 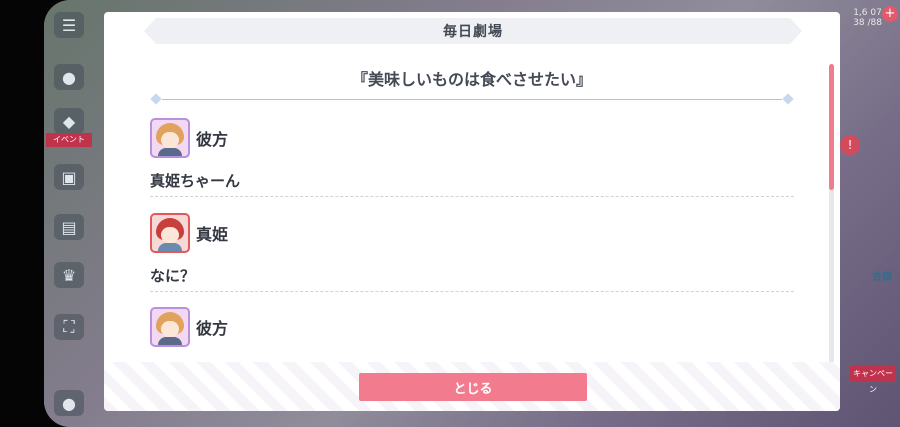 What do you see at coordinates (69, 25) in the screenshot?
I see `menu-icon: ☰` at bounding box center [69, 25].